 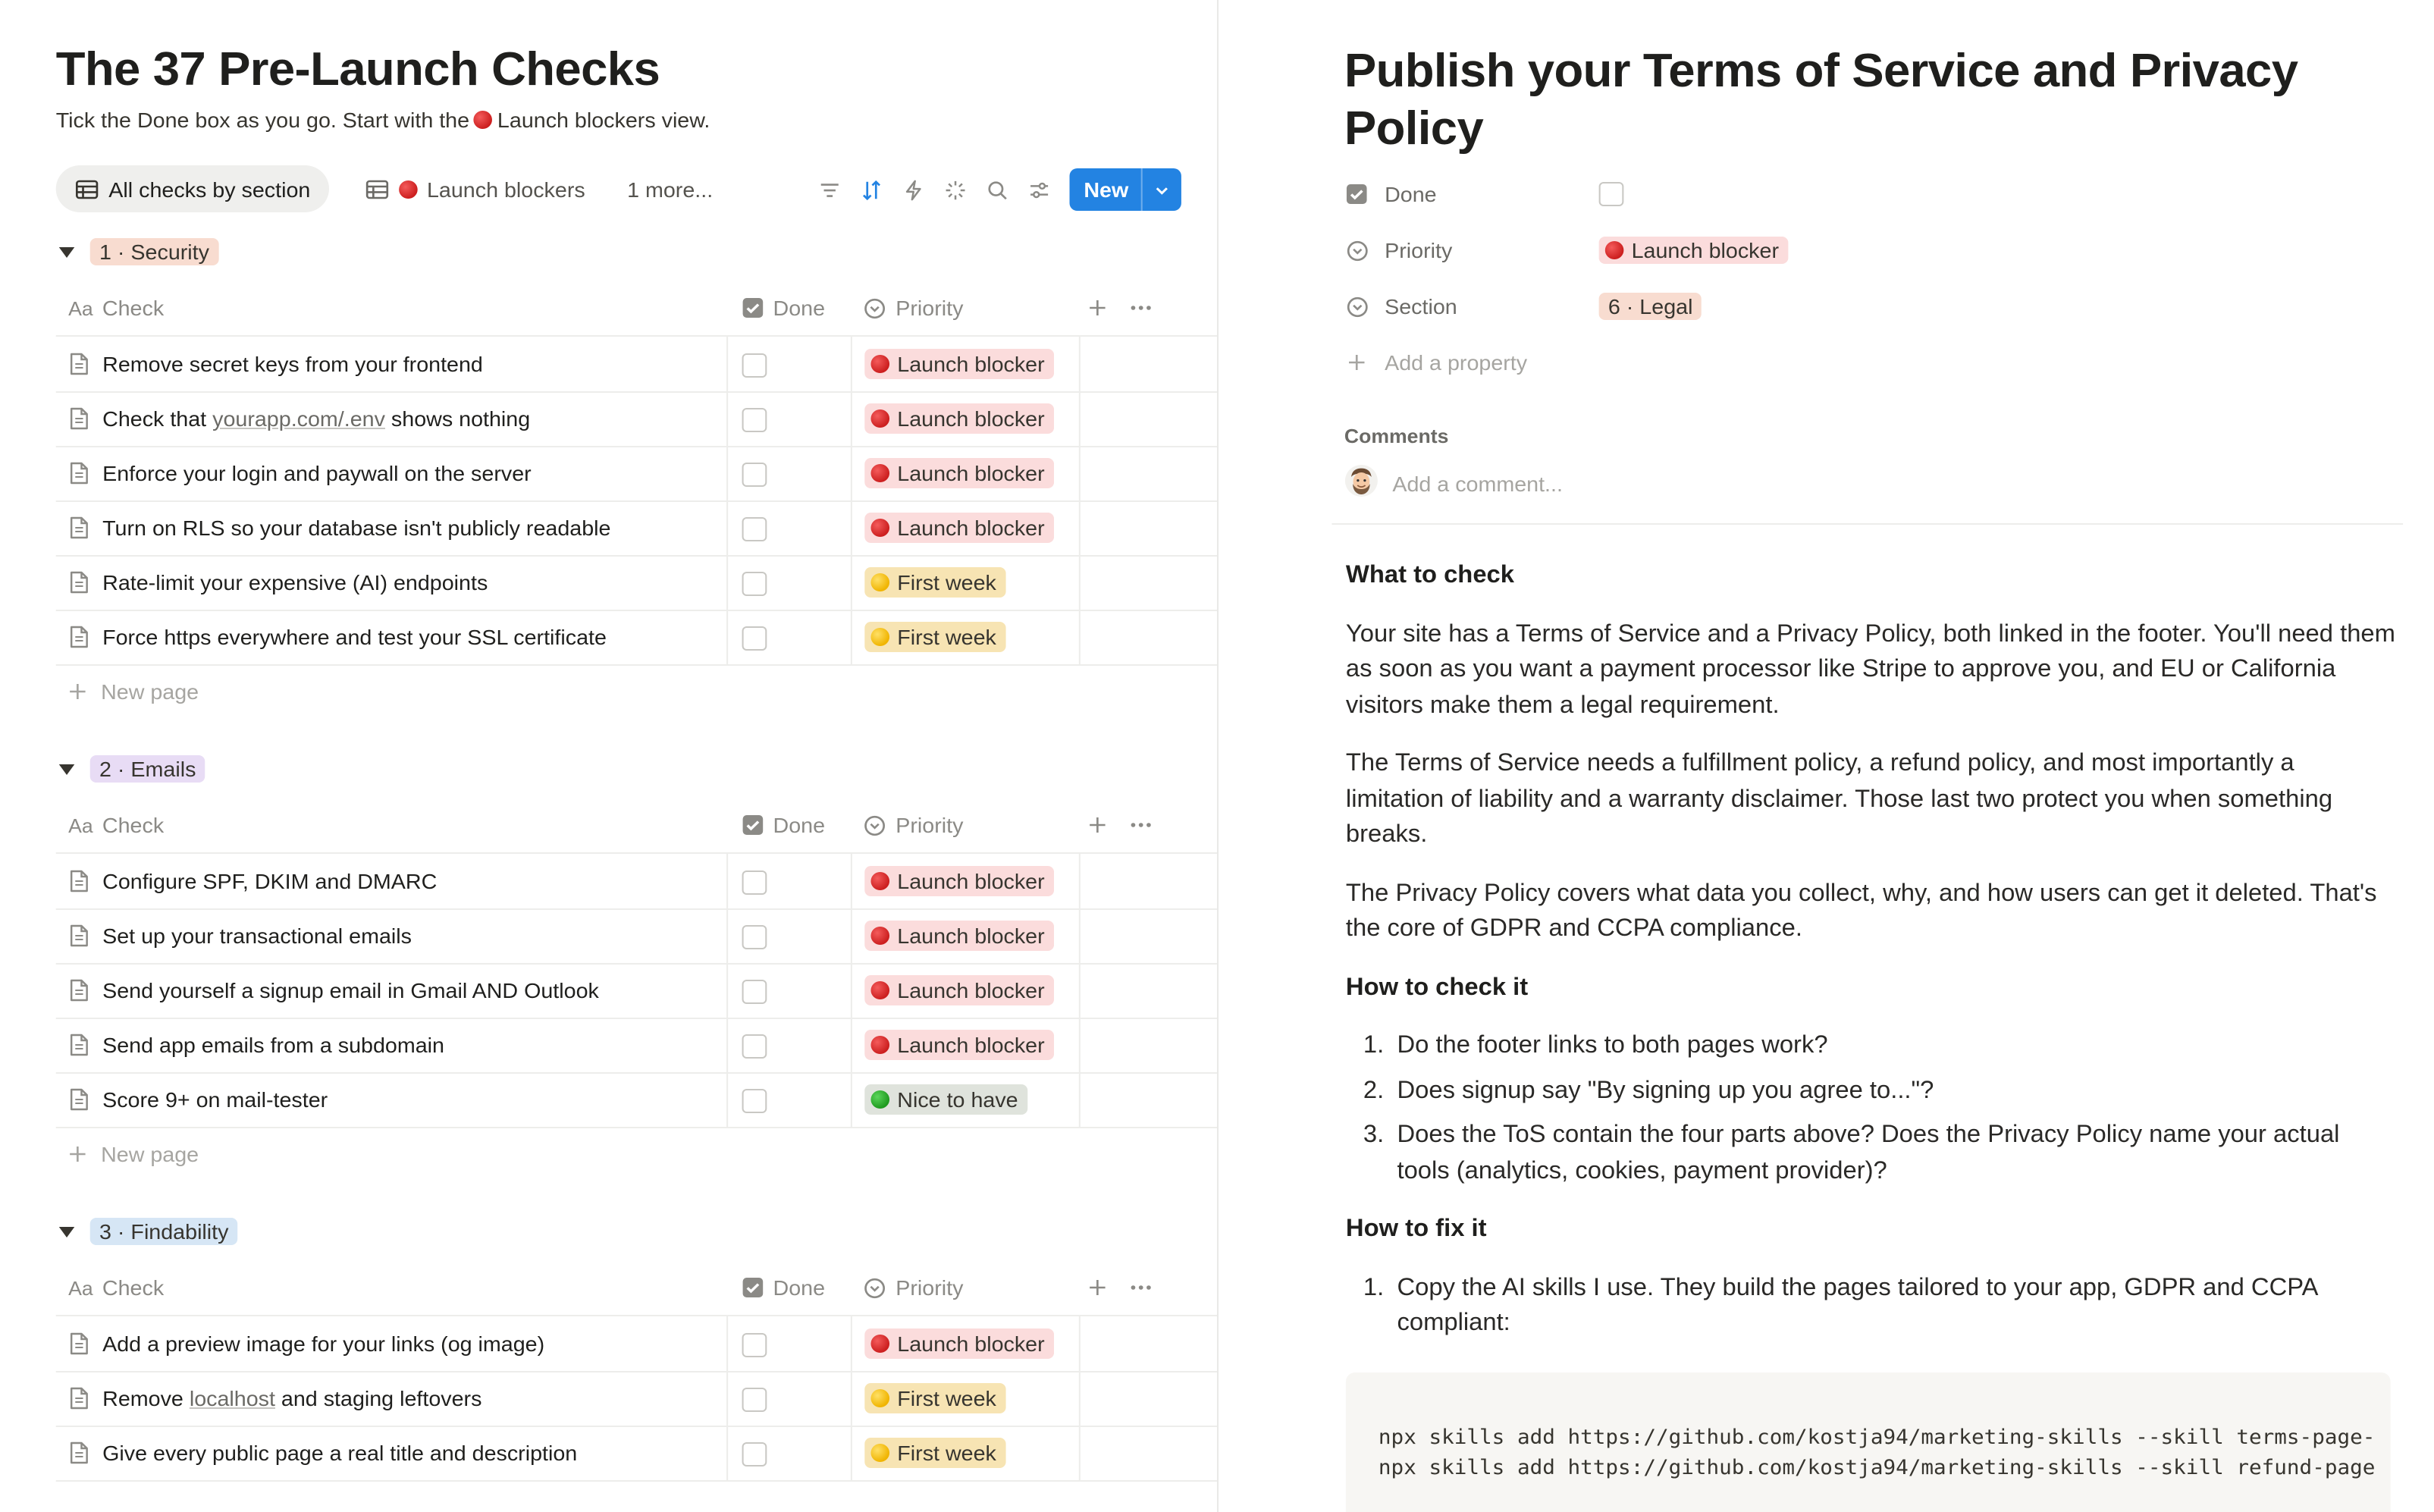 What do you see at coordinates (232, 1398) in the screenshot?
I see `inline-link: localhost` at bounding box center [232, 1398].